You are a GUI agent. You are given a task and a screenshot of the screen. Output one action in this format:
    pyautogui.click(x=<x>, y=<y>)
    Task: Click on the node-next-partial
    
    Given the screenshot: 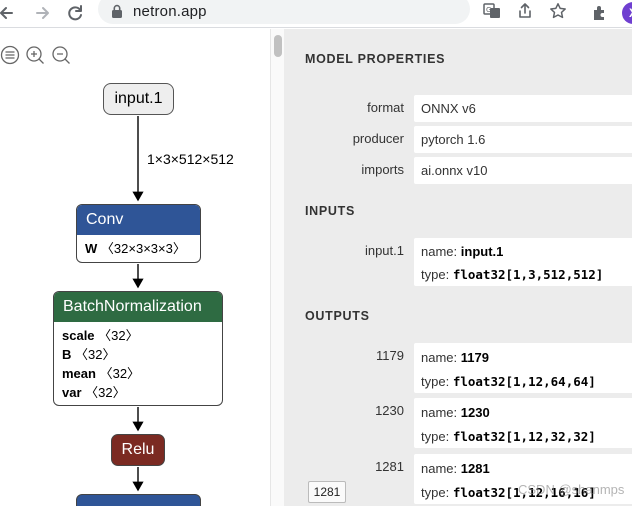 What is the action you would take?
    pyautogui.click(x=138, y=500)
    